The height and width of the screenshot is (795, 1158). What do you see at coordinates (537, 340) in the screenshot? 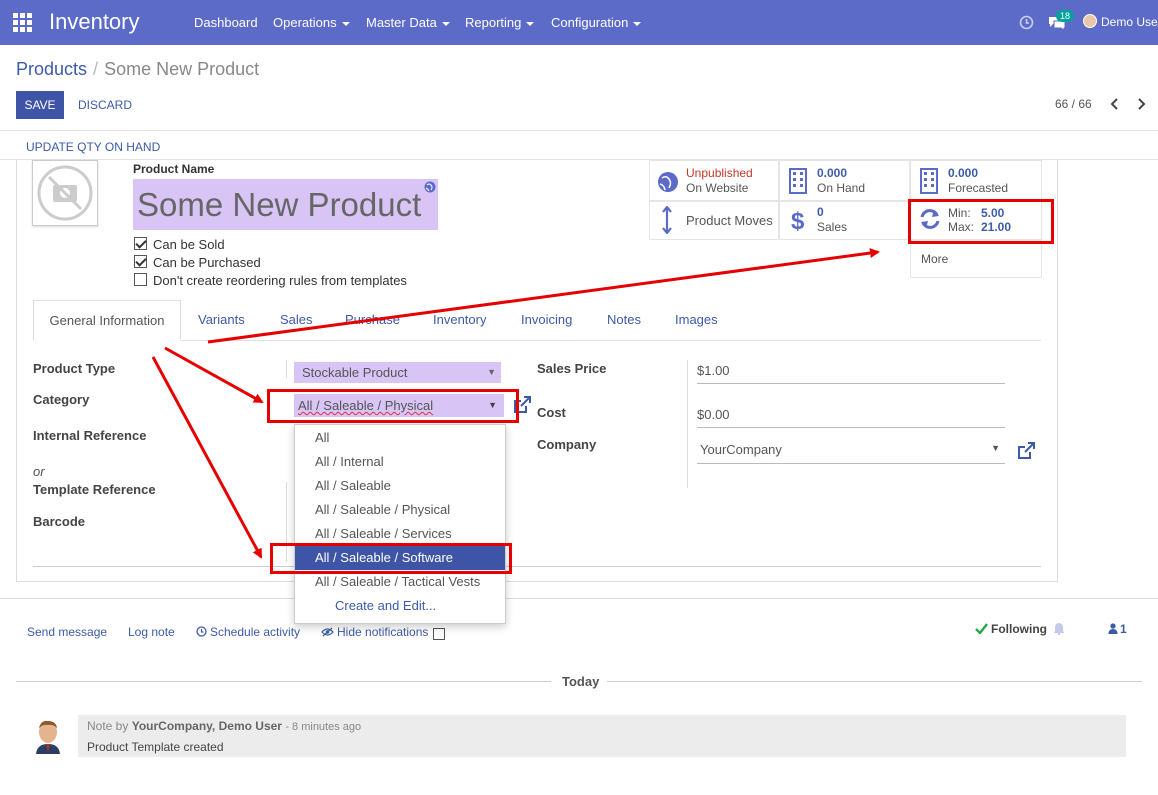
I see `tabs-baseline` at bounding box center [537, 340].